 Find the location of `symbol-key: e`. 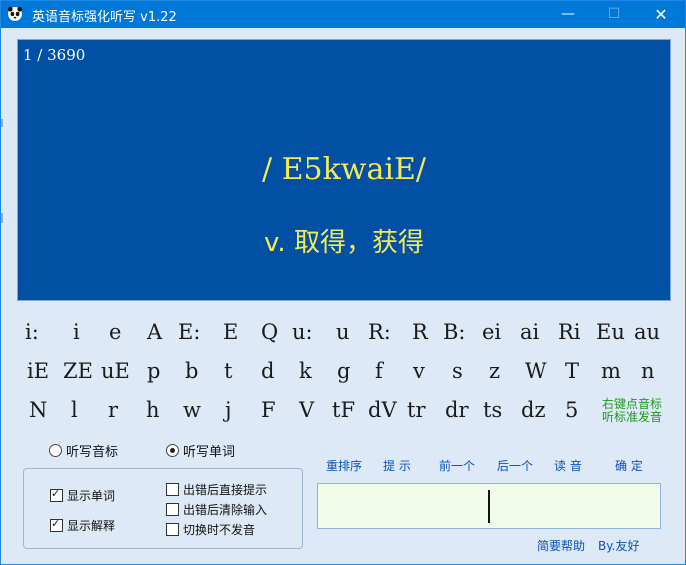

symbol-key: e is located at coordinates (115, 332).